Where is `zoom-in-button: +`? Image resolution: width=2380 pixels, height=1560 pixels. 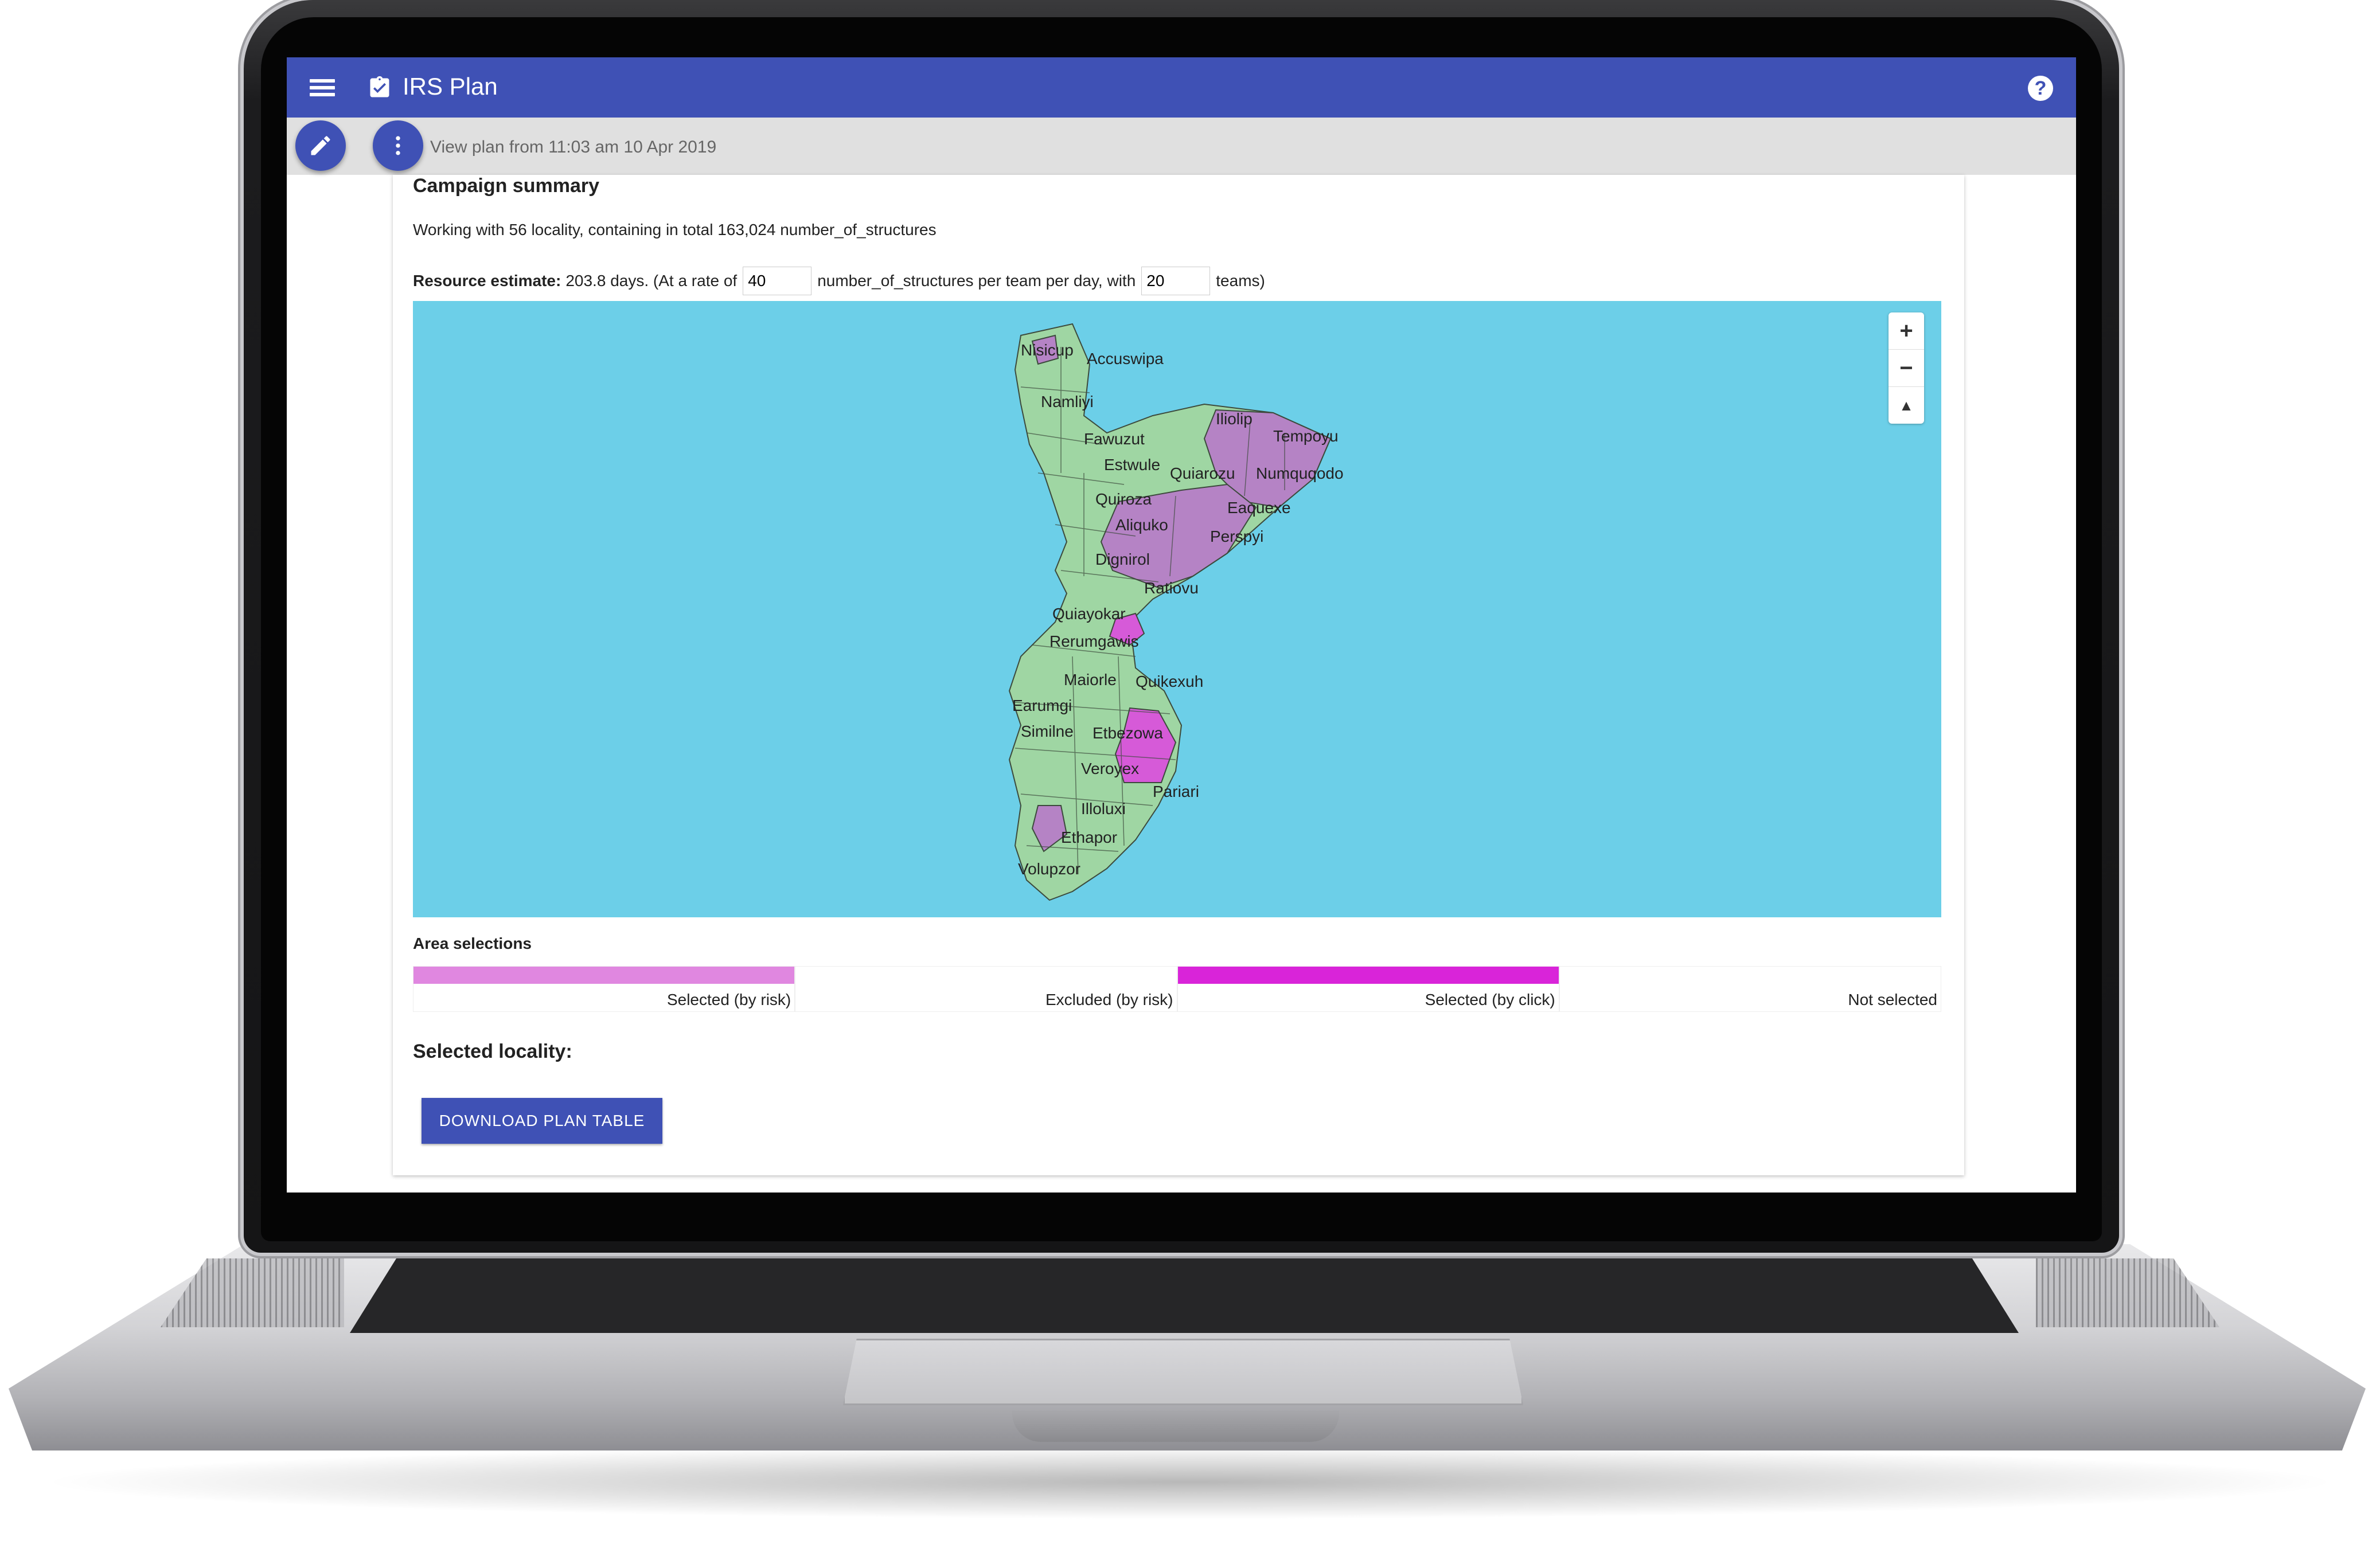
zoom-in-button: + is located at coordinates (1907, 331).